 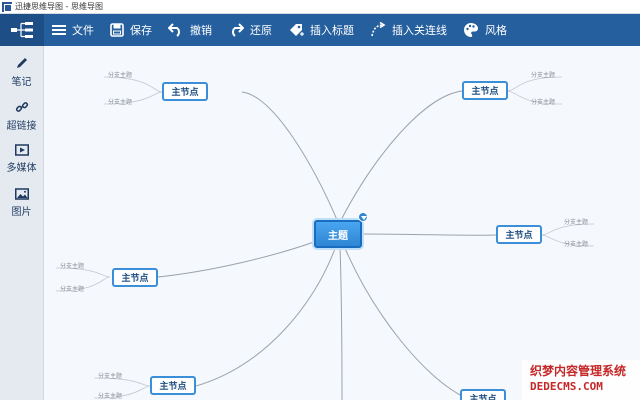 I want to click on sidebar-item-note: 笔记, so click(x=21, y=68).